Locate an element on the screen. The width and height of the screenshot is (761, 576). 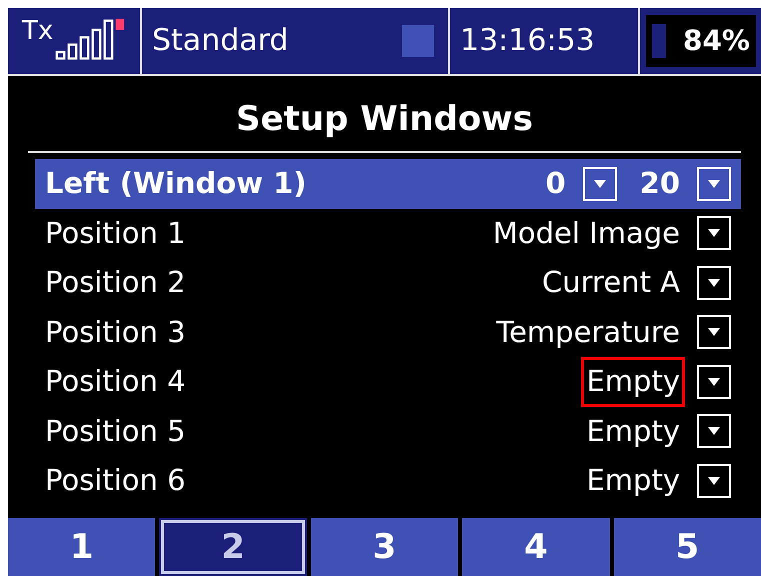
list-row: Position 3 Temperature is located at coordinates (388, 332).